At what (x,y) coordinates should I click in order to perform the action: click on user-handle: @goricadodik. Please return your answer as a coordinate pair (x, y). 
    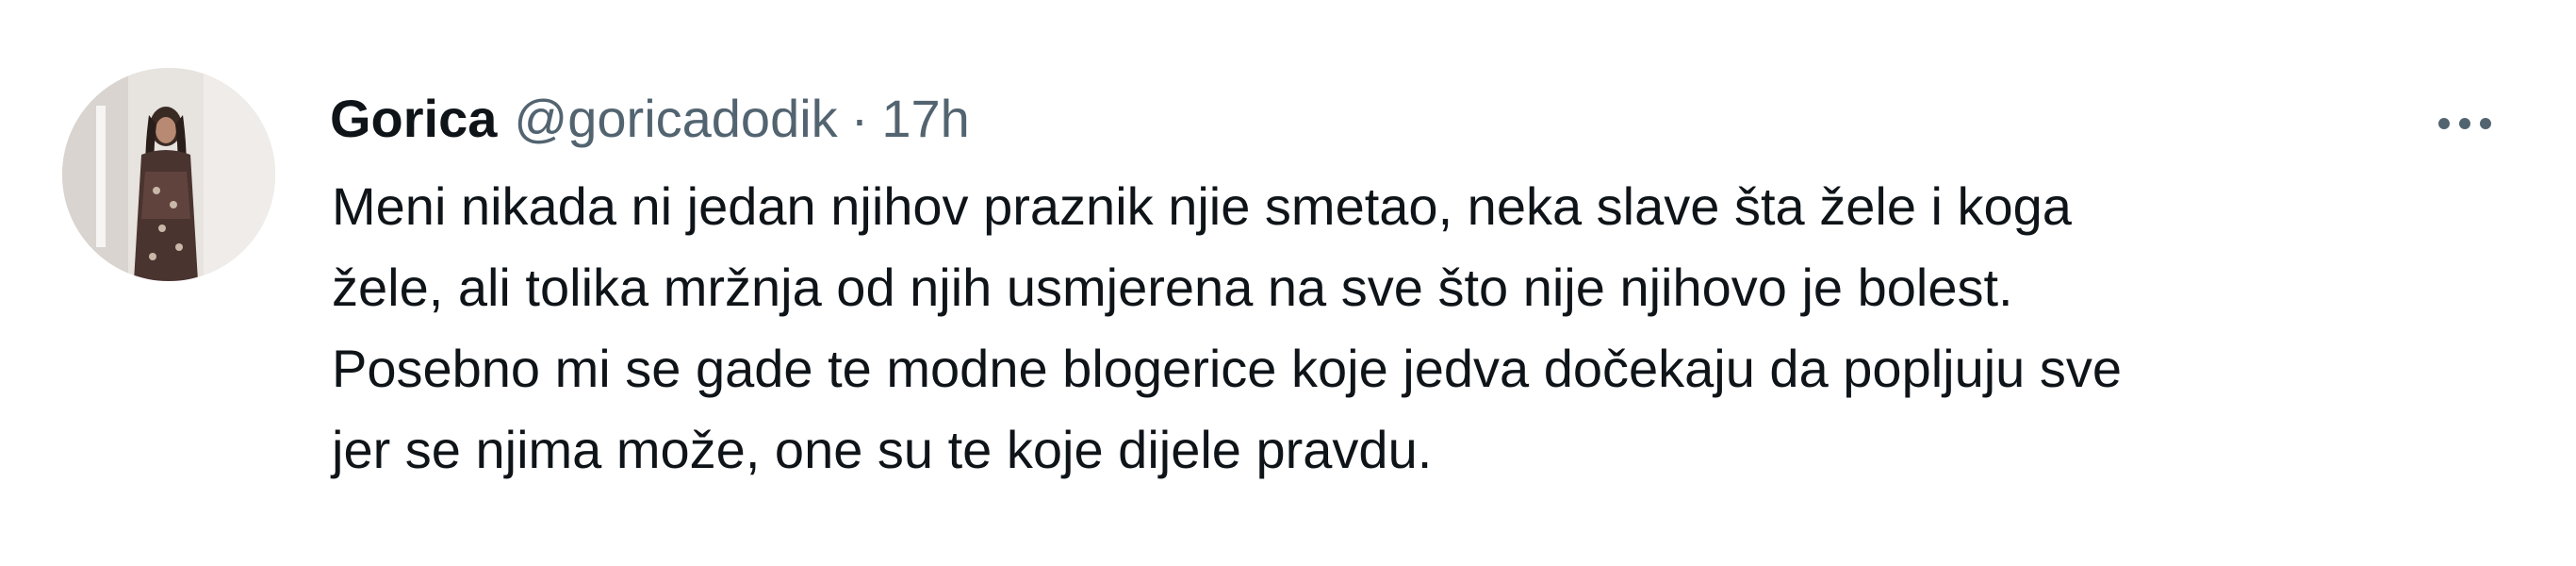
    Looking at the image, I should click on (675, 119).